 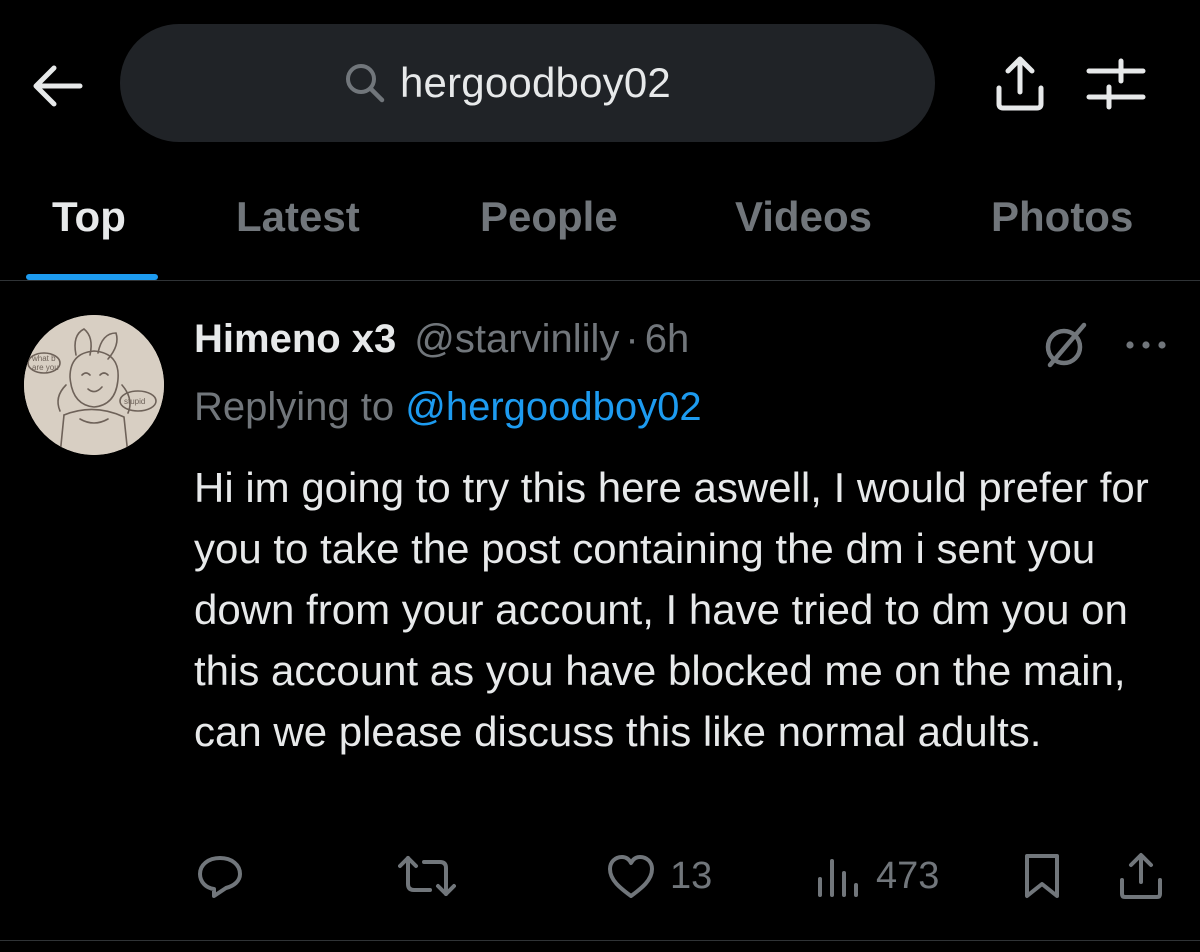 I want to click on tab-people: People, so click(x=549, y=227).